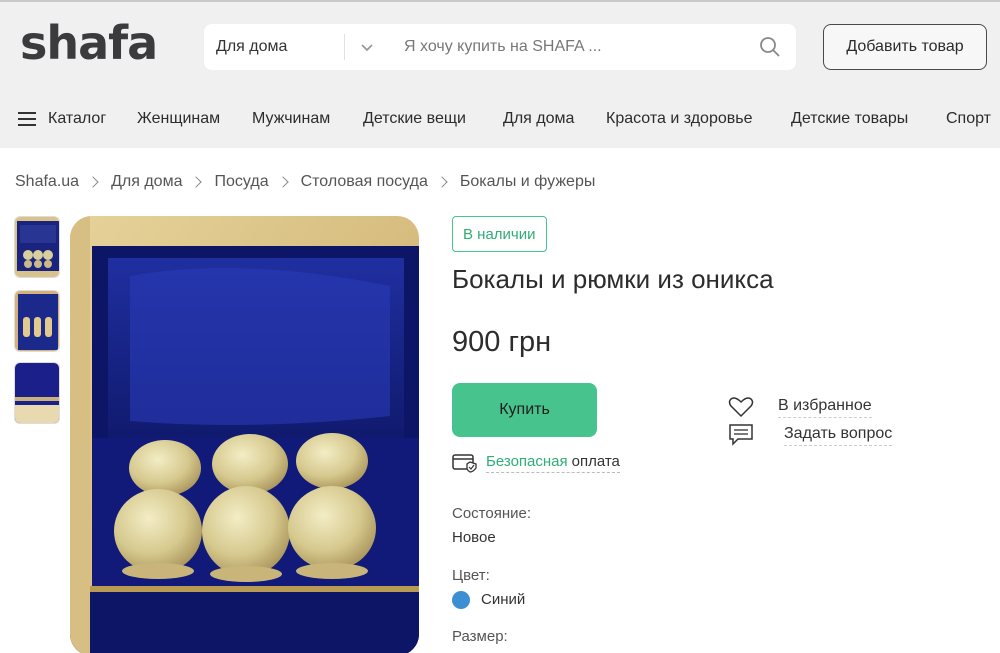  Describe the element at coordinates (480, 636) in the screenshot. I see `size-label: Размер:` at that location.